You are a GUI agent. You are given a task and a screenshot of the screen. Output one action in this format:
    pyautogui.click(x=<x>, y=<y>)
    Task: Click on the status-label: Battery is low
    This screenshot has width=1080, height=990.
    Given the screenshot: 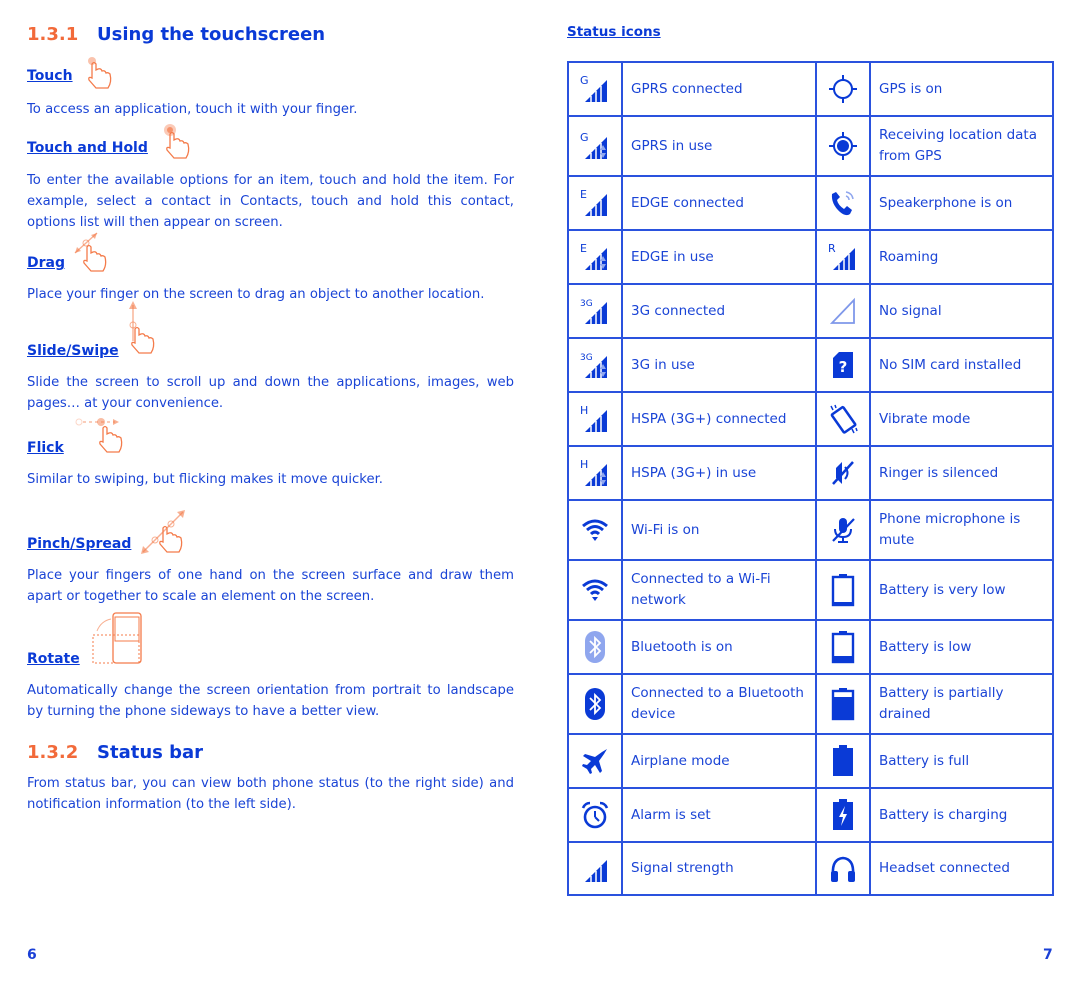 What is the action you would take?
    pyautogui.click(x=961, y=647)
    